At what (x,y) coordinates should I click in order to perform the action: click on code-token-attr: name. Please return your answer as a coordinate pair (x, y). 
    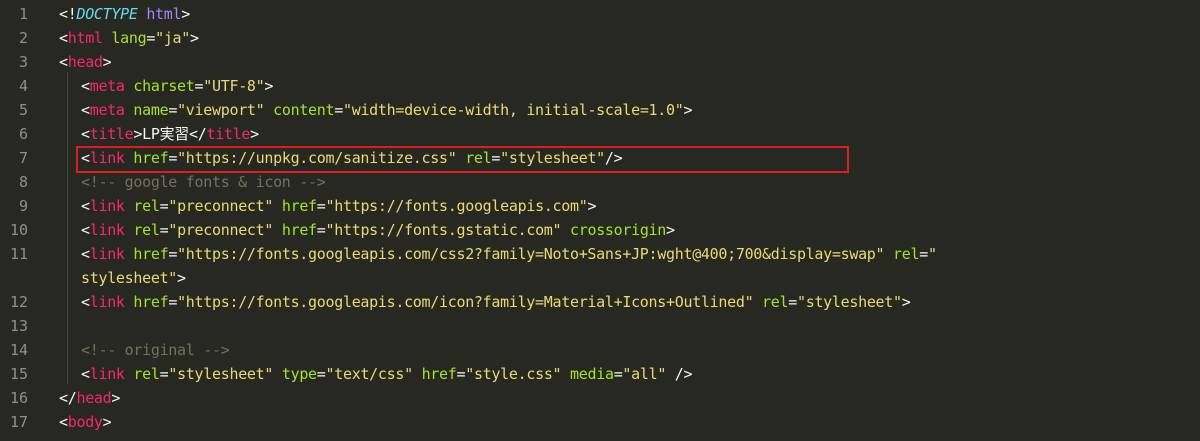
    Looking at the image, I should click on (151, 110).